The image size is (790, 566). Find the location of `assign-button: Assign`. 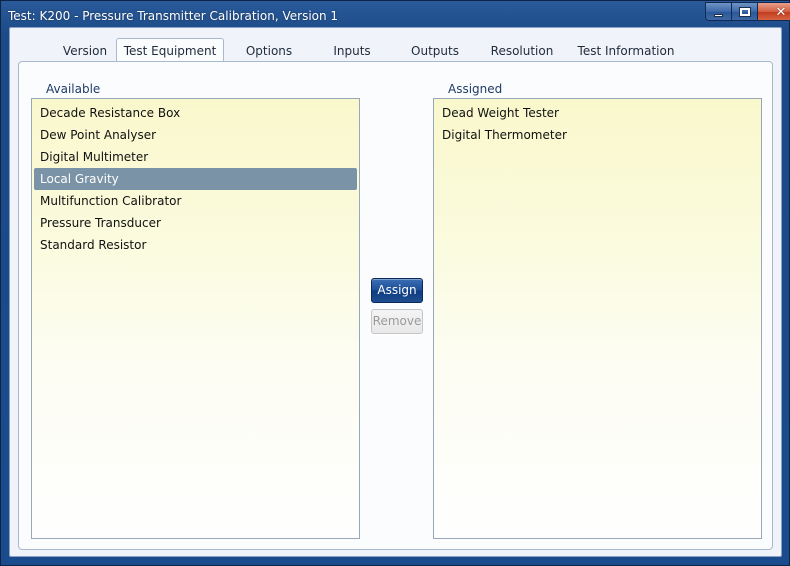

assign-button: Assign is located at coordinates (397, 290).